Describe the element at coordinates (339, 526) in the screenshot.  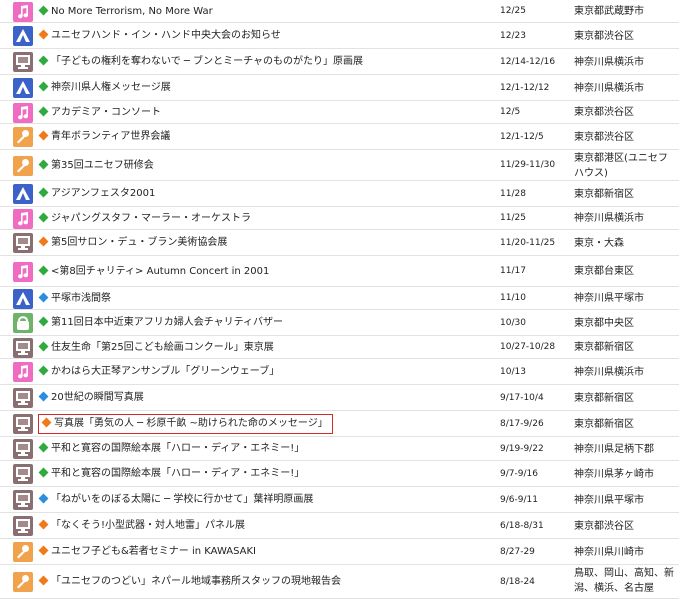
I see `event-row: 「なくそう!小型武器・対人地雷」パネル展 6/18-8/31 東京都渋谷区` at that location.